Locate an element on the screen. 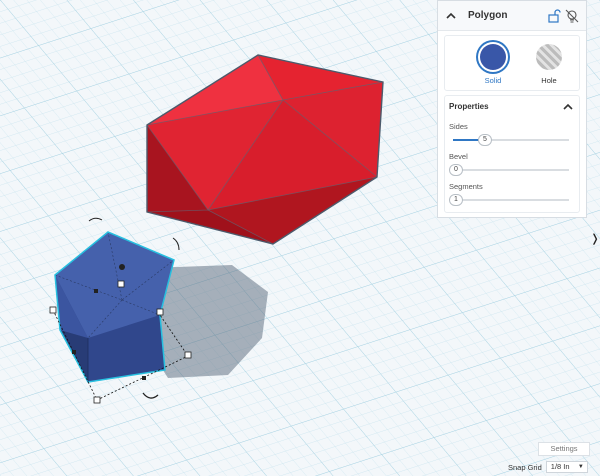 The height and width of the screenshot is (476, 600). segments-value-knob: 1 is located at coordinates (456, 200).